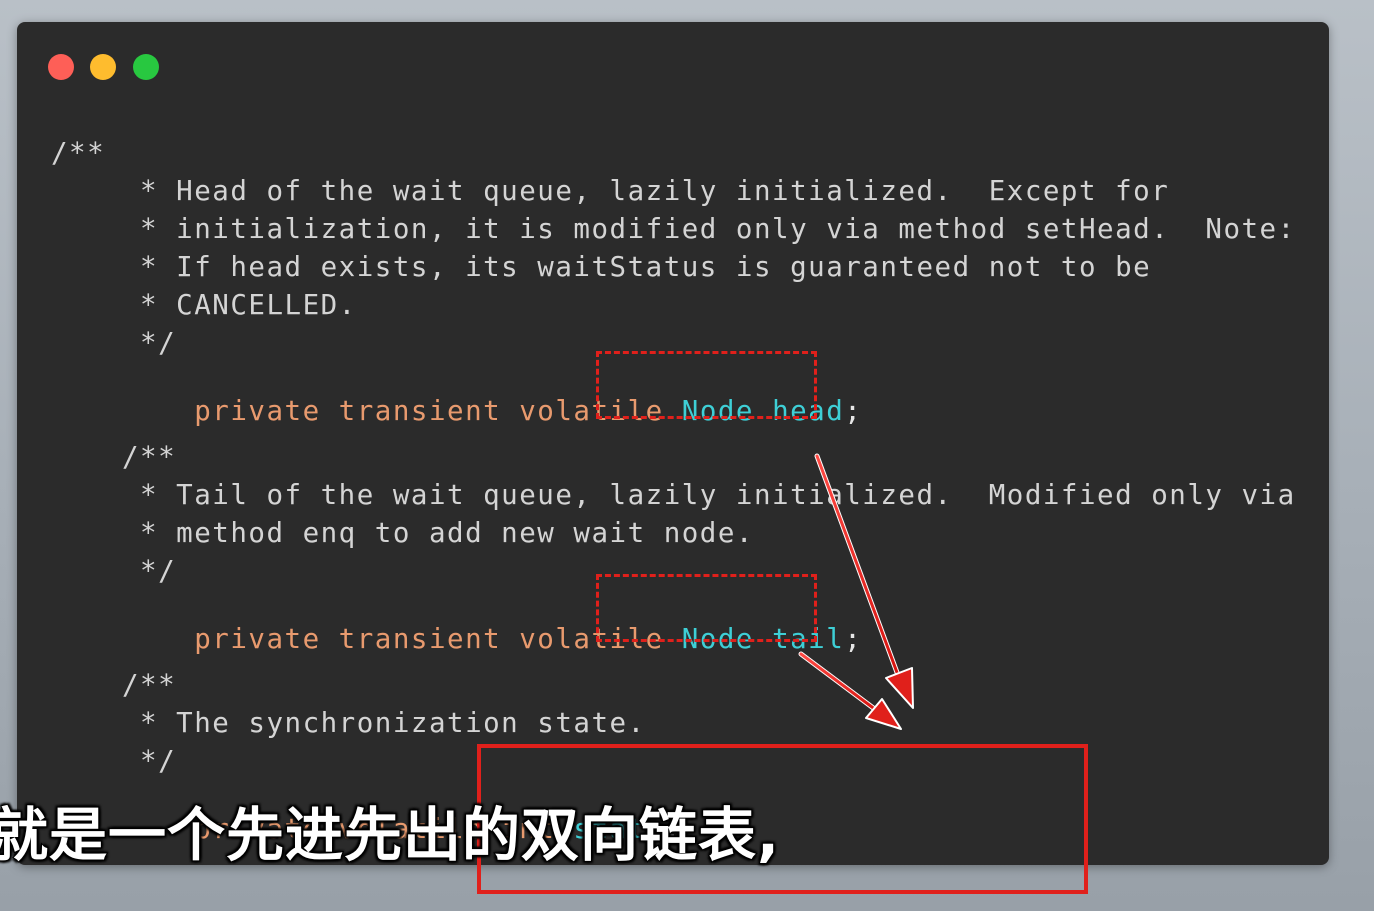  I want to click on state-comment-close: */, so click(149, 761).